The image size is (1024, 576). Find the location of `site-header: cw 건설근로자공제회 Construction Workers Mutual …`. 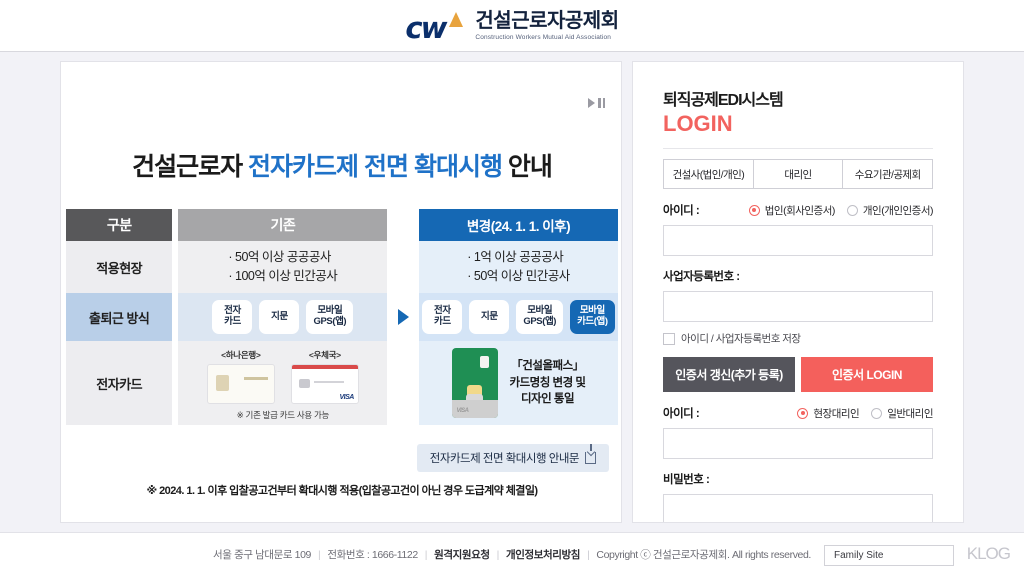

site-header: cw 건설근로자공제회 Construction Workers Mutual … is located at coordinates (512, 26).